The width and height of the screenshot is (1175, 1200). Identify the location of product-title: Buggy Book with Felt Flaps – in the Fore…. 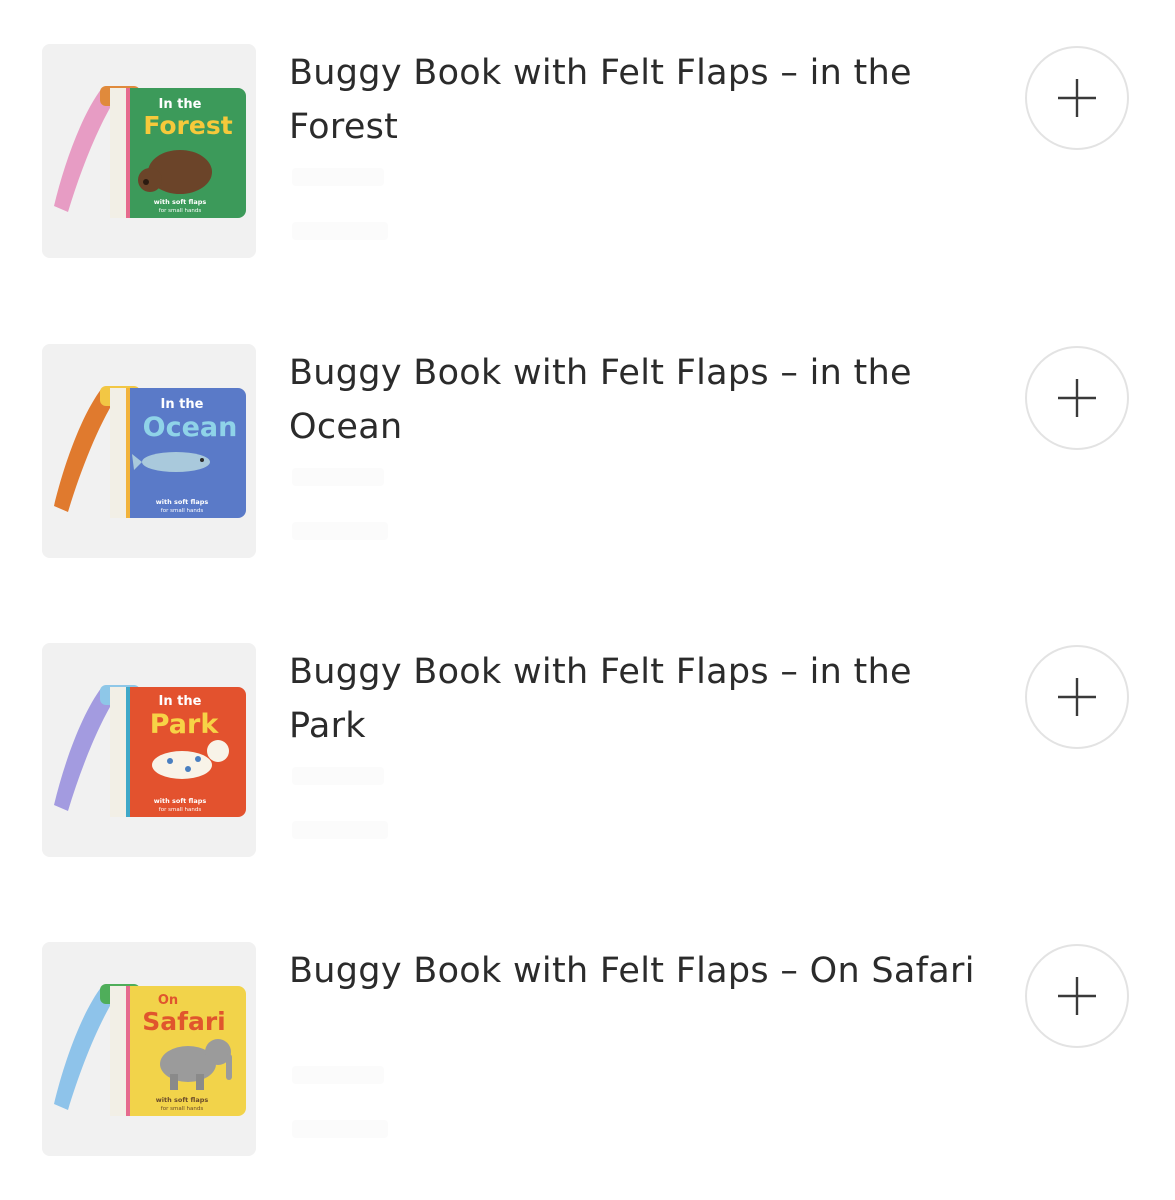
(639, 100).